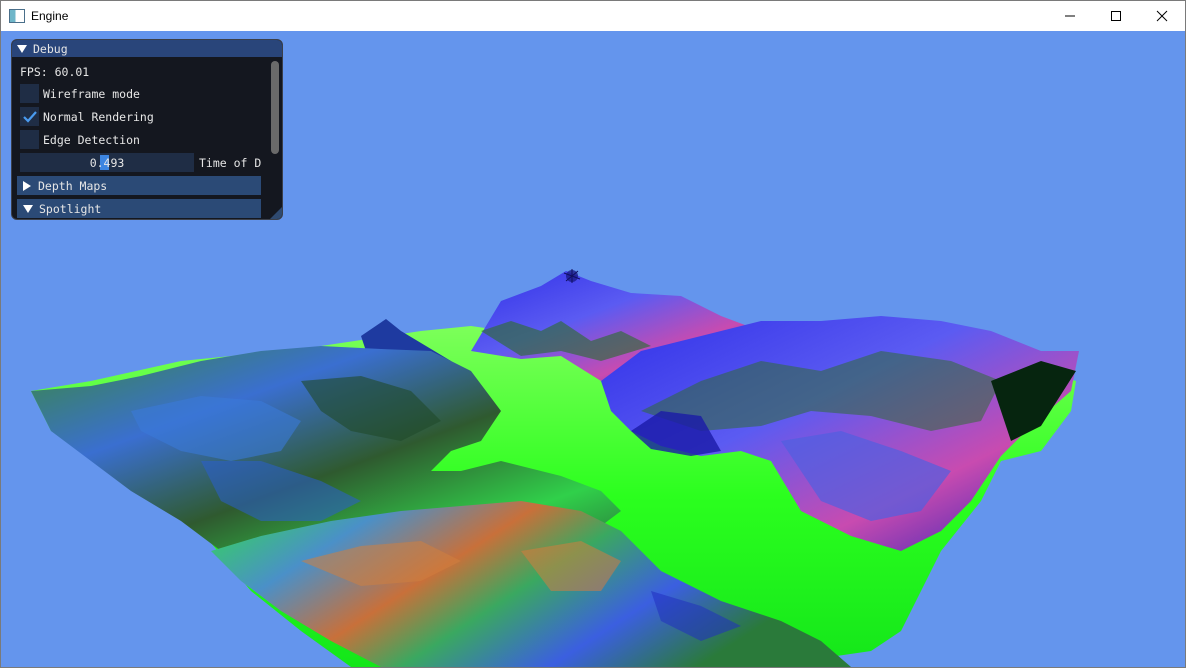 This screenshot has height=668, width=1186. I want to click on spotlight-header: Spotlight, so click(139, 208).